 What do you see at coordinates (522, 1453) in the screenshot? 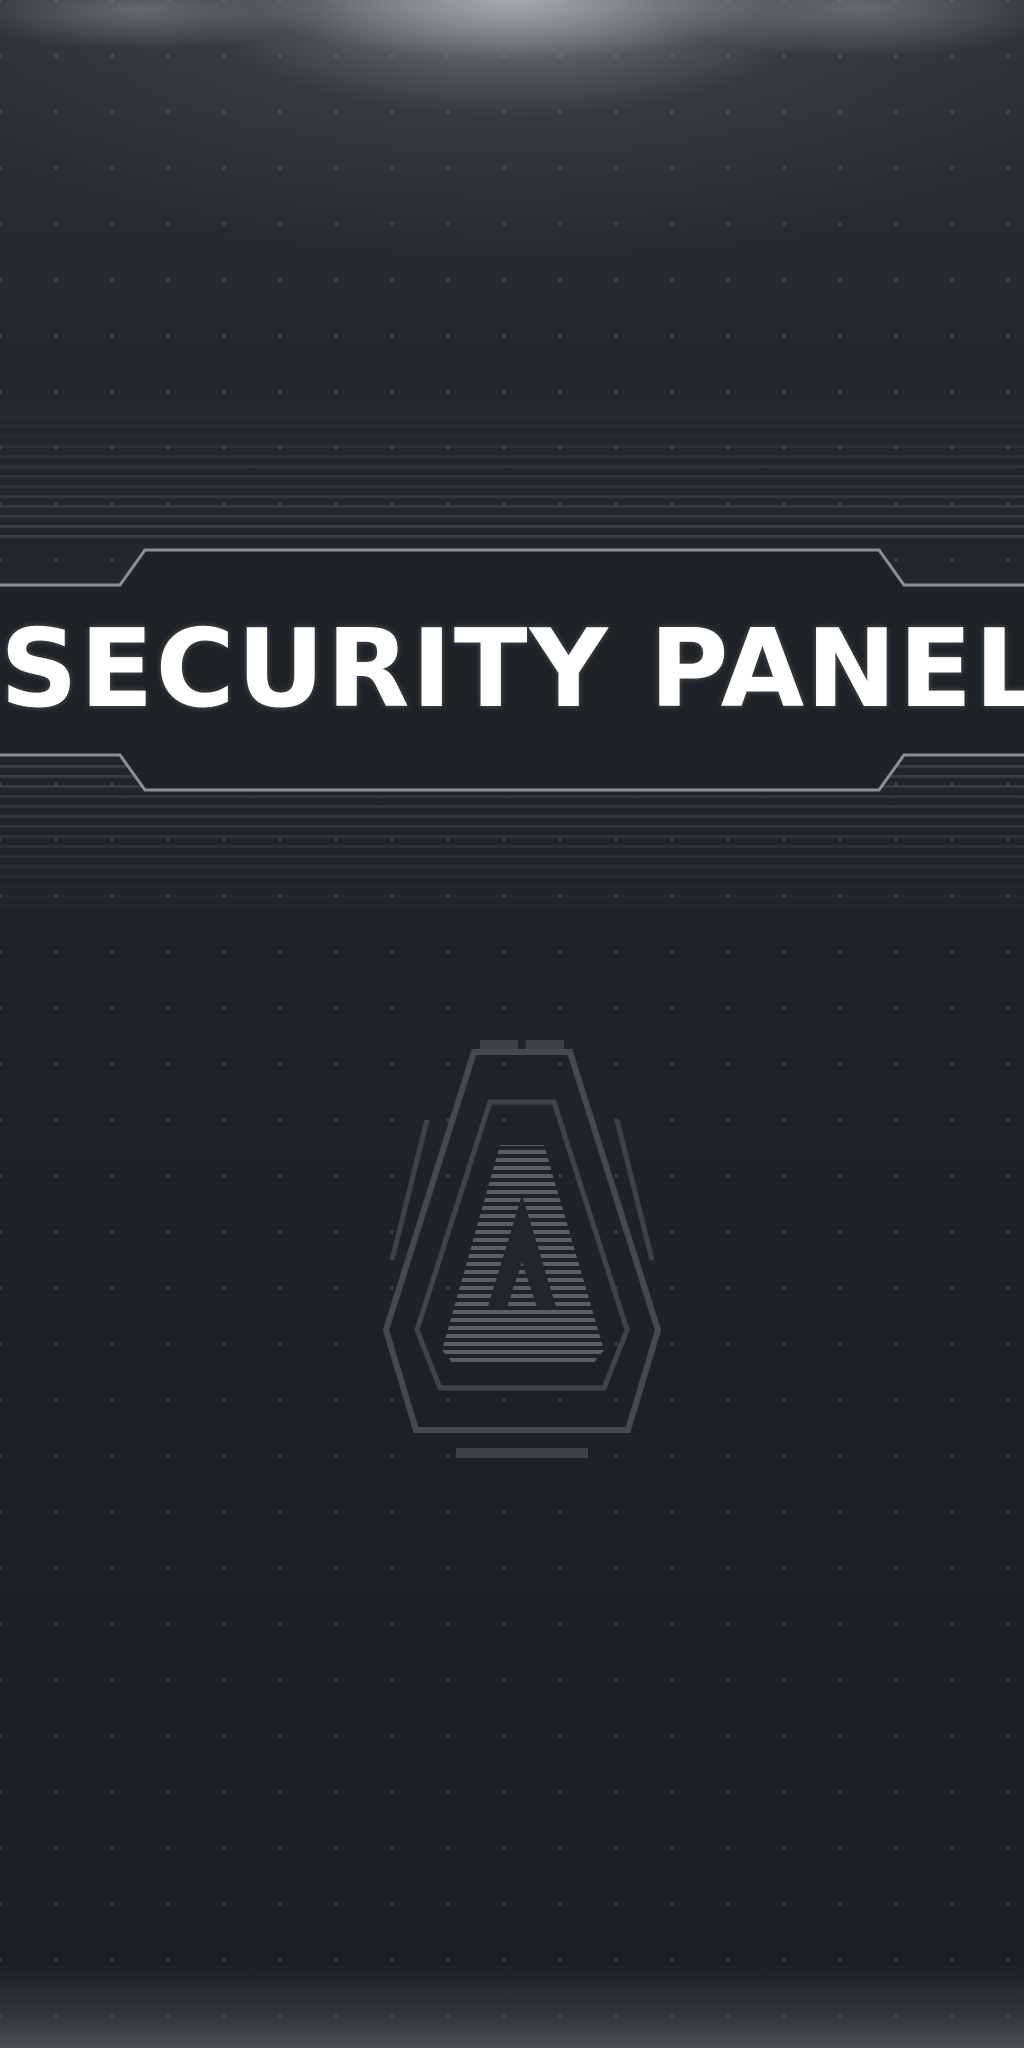
I see `emblem-bottom-bar` at bounding box center [522, 1453].